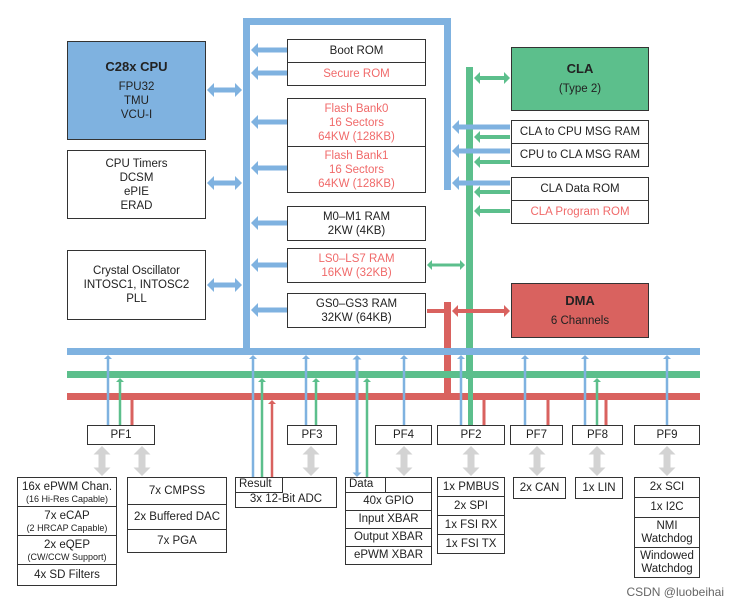 The height and width of the screenshot is (605, 732). What do you see at coordinates (254, 168) in the screenshot?
I see `memory-bus-arrow-head` at bounding box center [254, 168].